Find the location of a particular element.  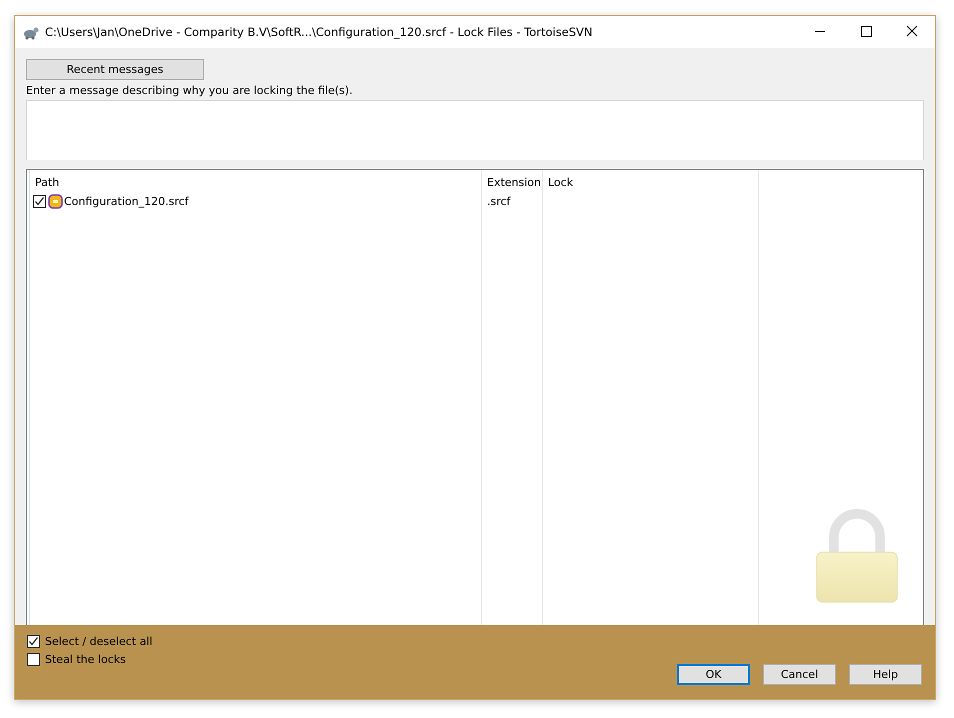

column-header: Path is located at coordinates (255, 181).